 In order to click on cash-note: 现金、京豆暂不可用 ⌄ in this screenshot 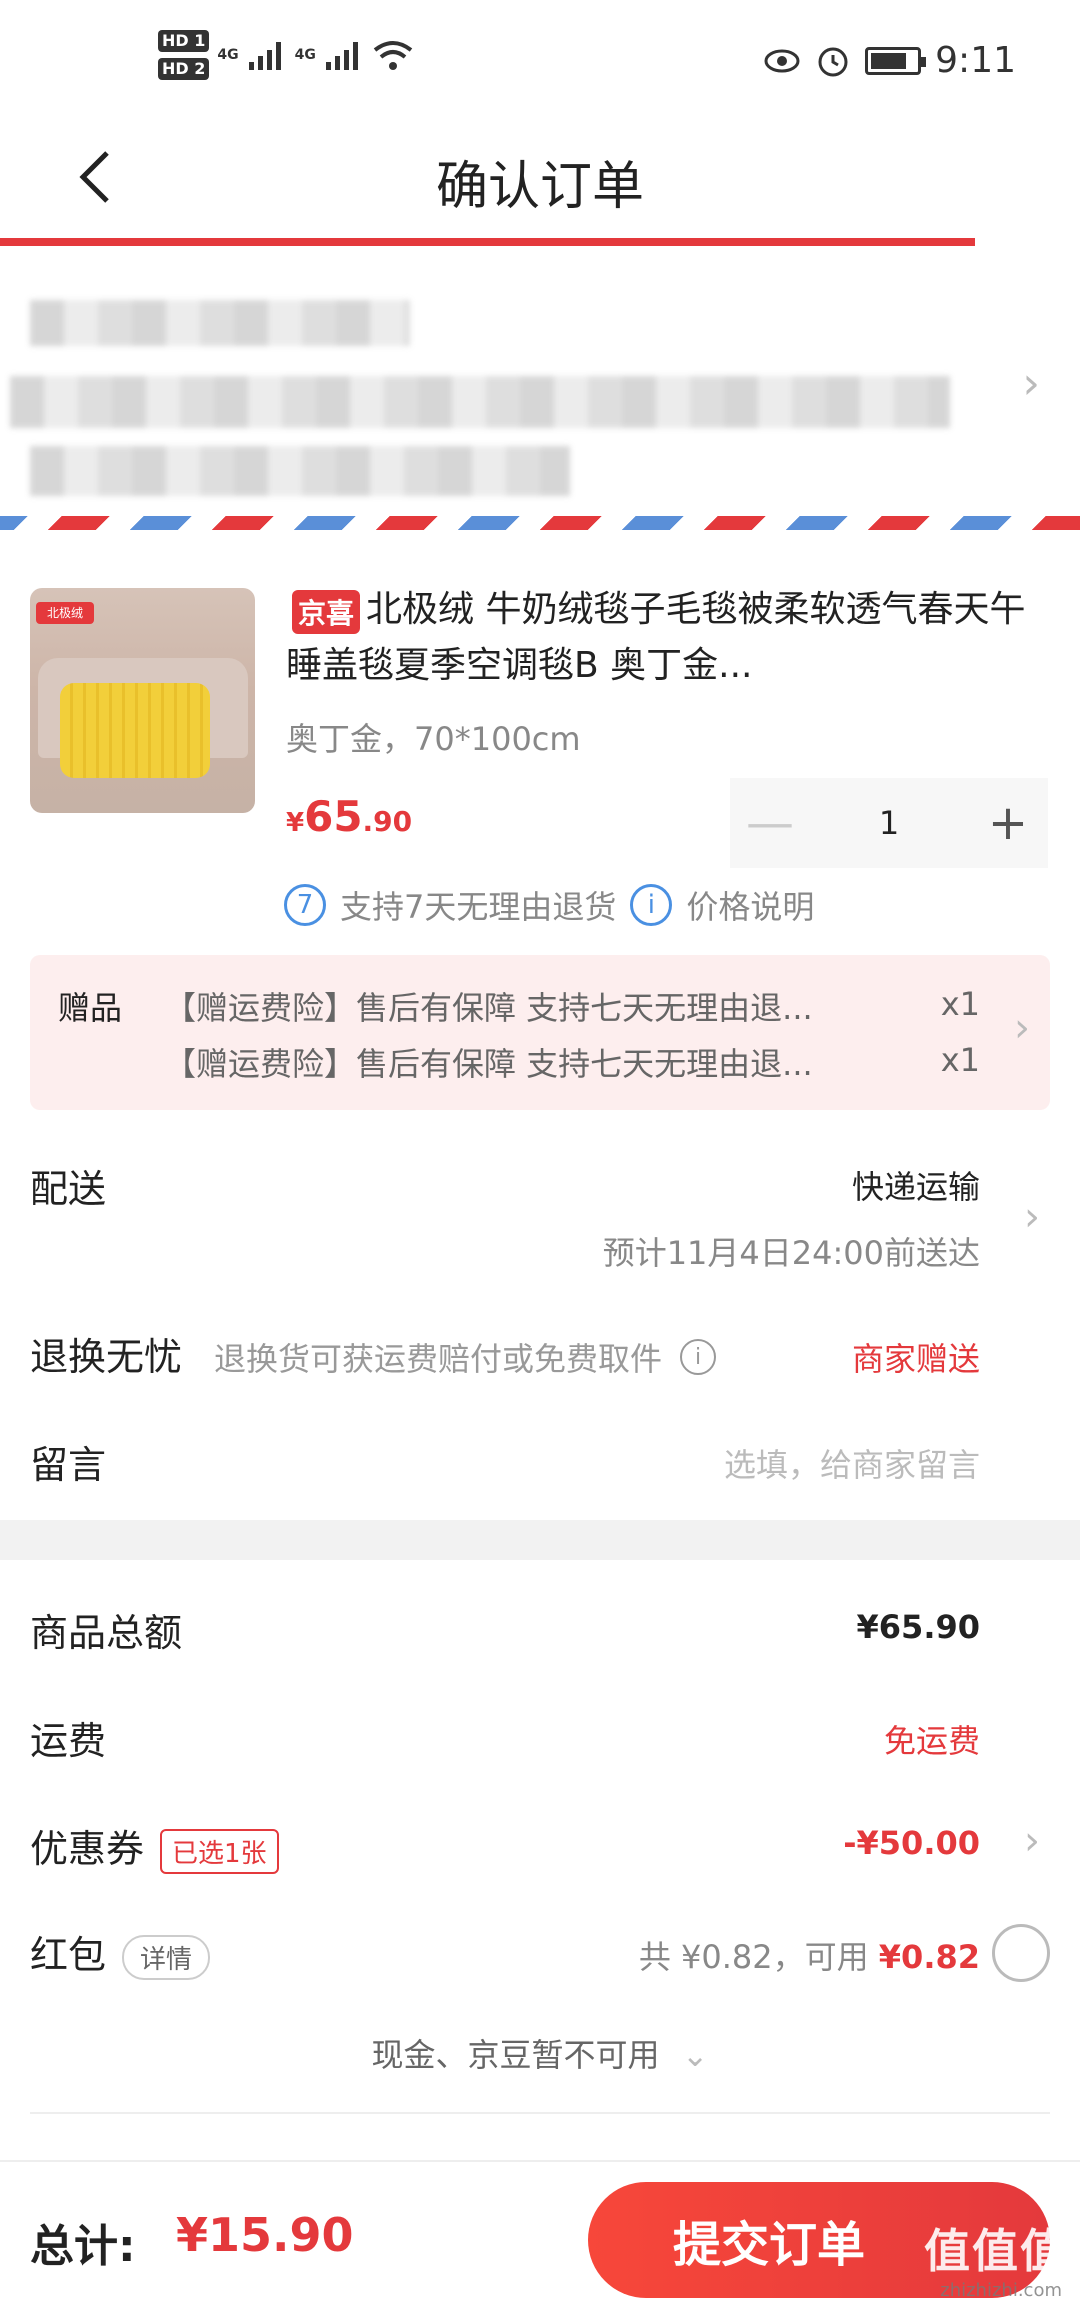, I will do `click(540, 2053)`.